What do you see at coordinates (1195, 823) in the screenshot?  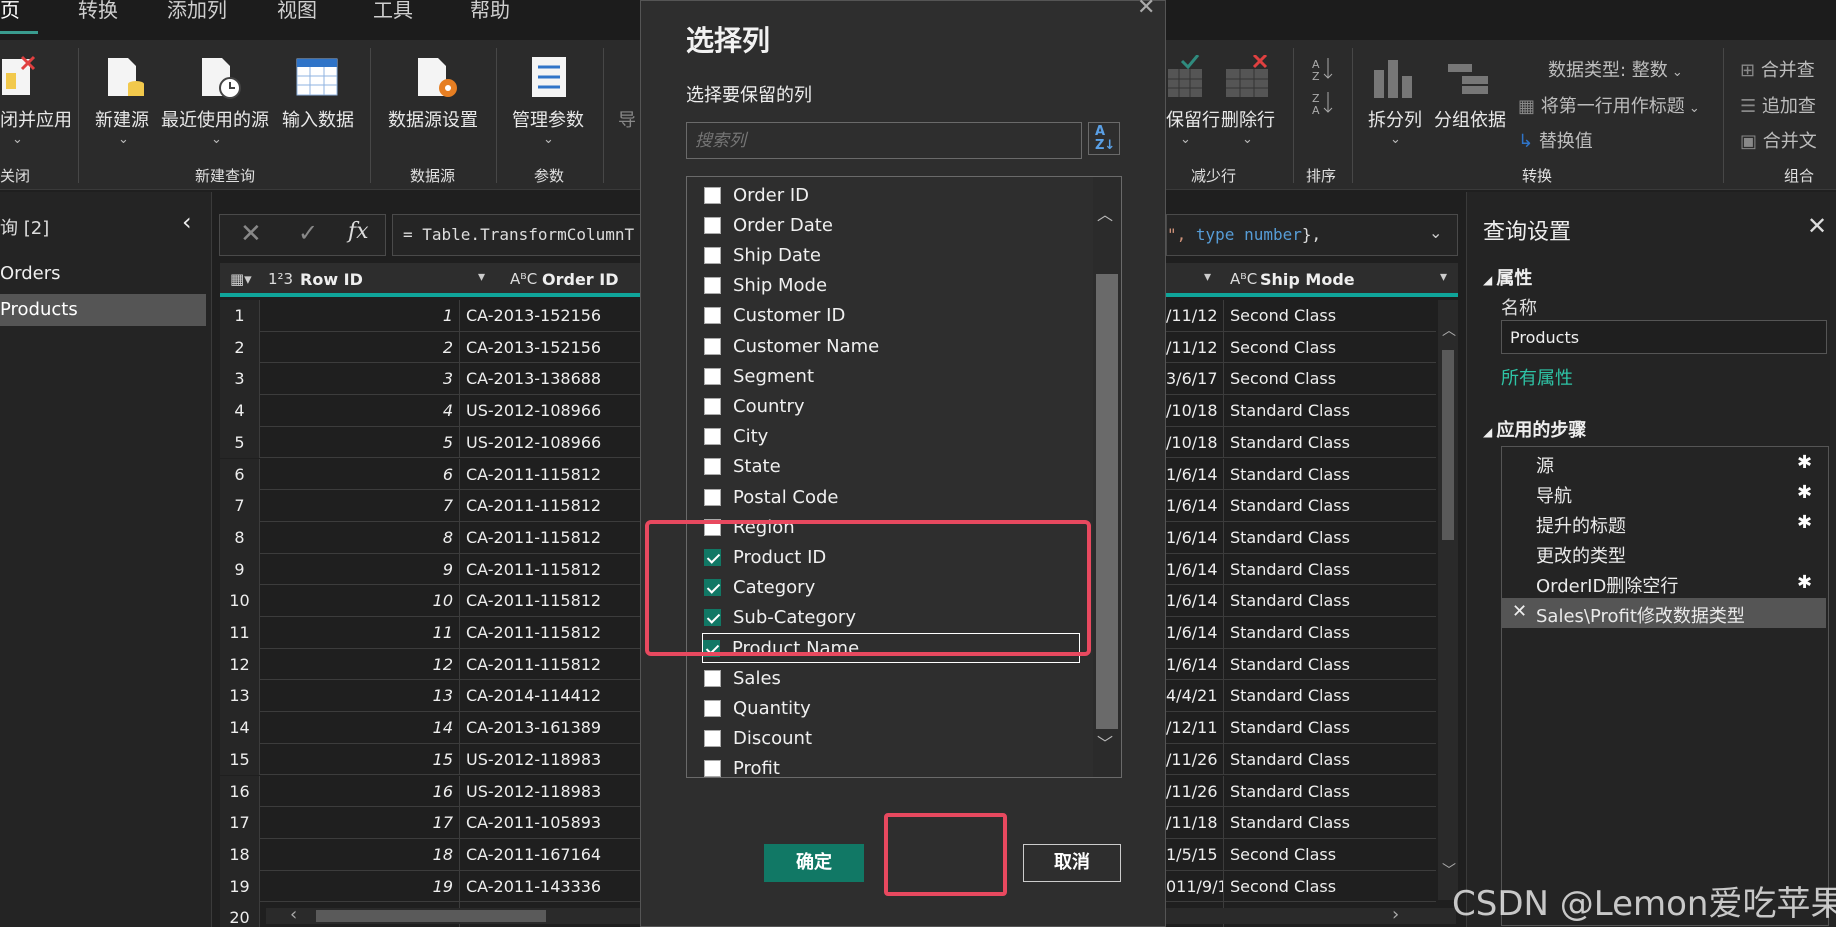 I see `cell-date: /11/18` at bounding box center [1195, 823].